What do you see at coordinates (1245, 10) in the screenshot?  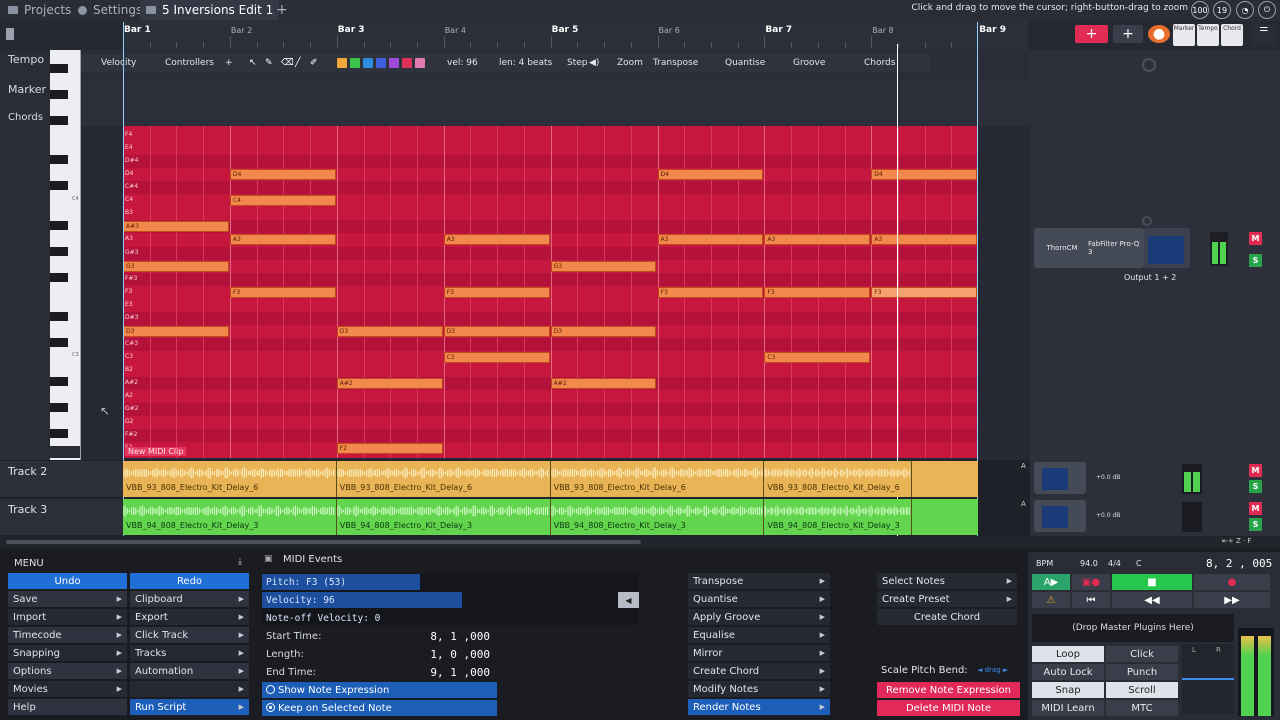 I see `clock-icon: ◔` at bounding box center [1245, 10].